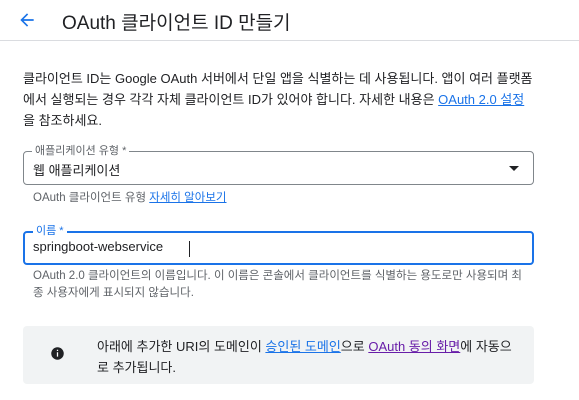  I want to click on header: OAuth 클라이언트 ID 만들기, so click(289, 20).